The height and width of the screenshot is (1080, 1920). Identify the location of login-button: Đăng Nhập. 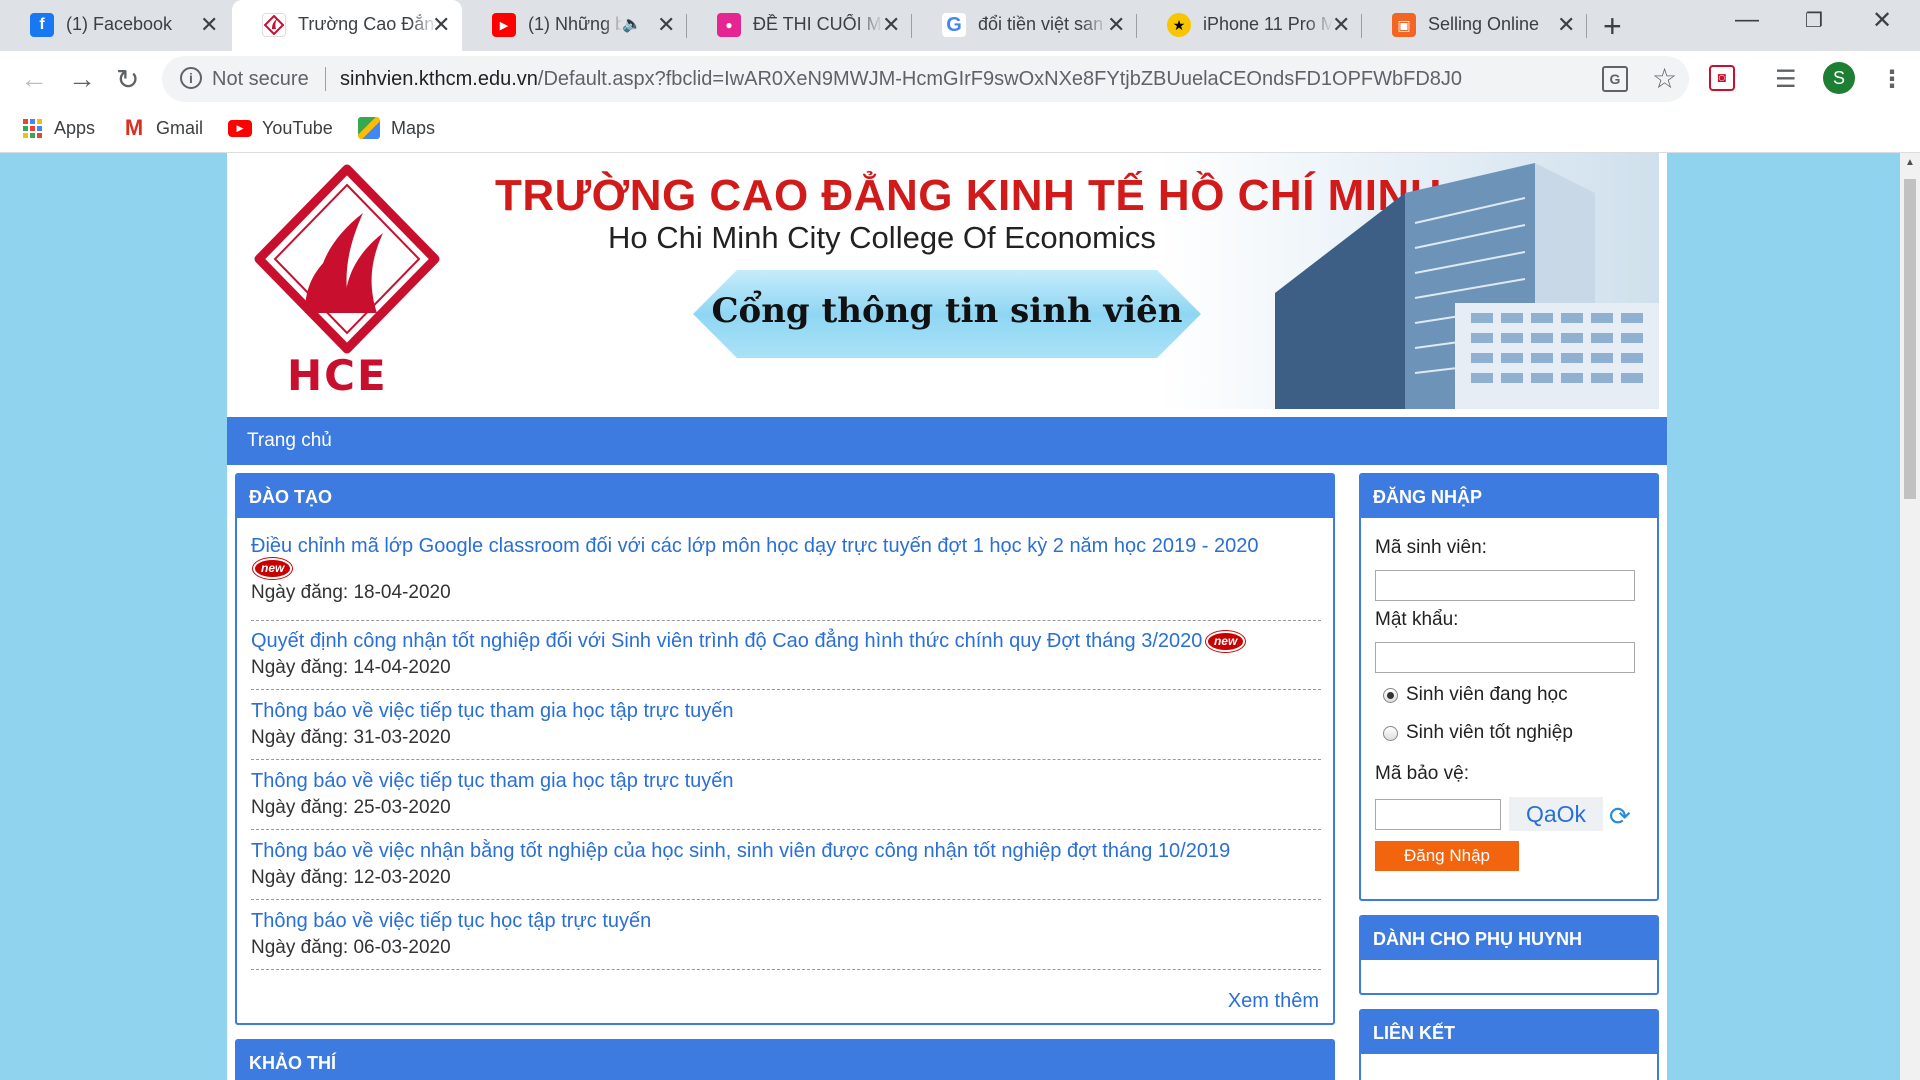
(1447, 856).